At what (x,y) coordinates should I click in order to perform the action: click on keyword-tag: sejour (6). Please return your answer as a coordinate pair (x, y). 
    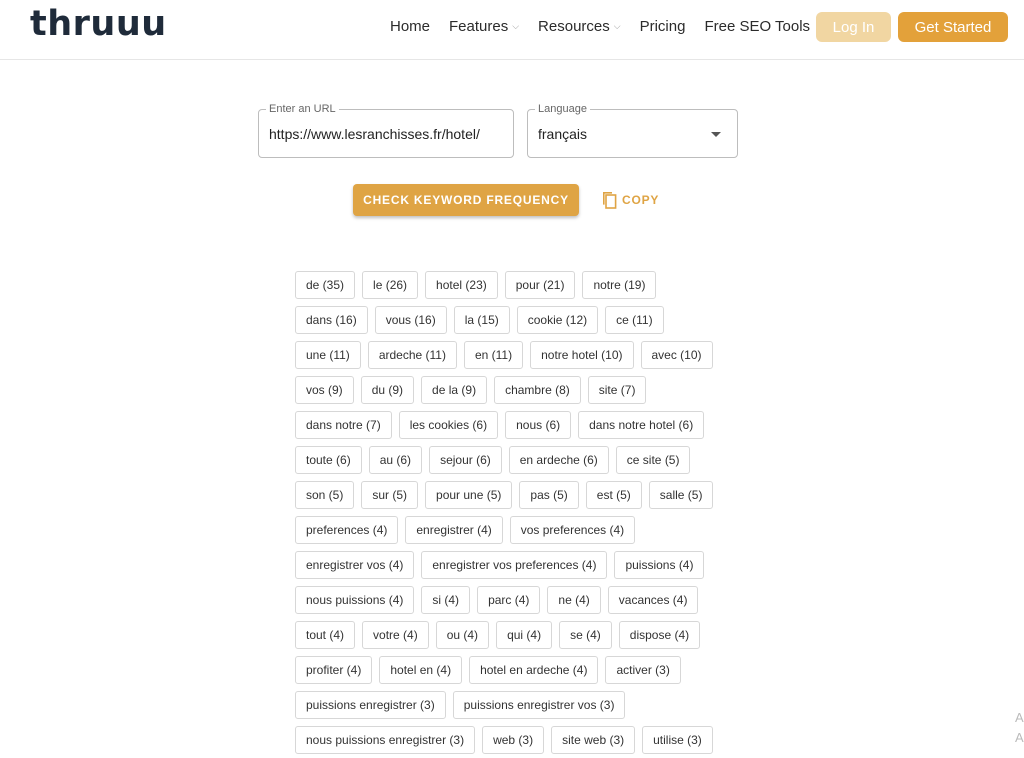
    Looking at the image, I should click on (465, 460).